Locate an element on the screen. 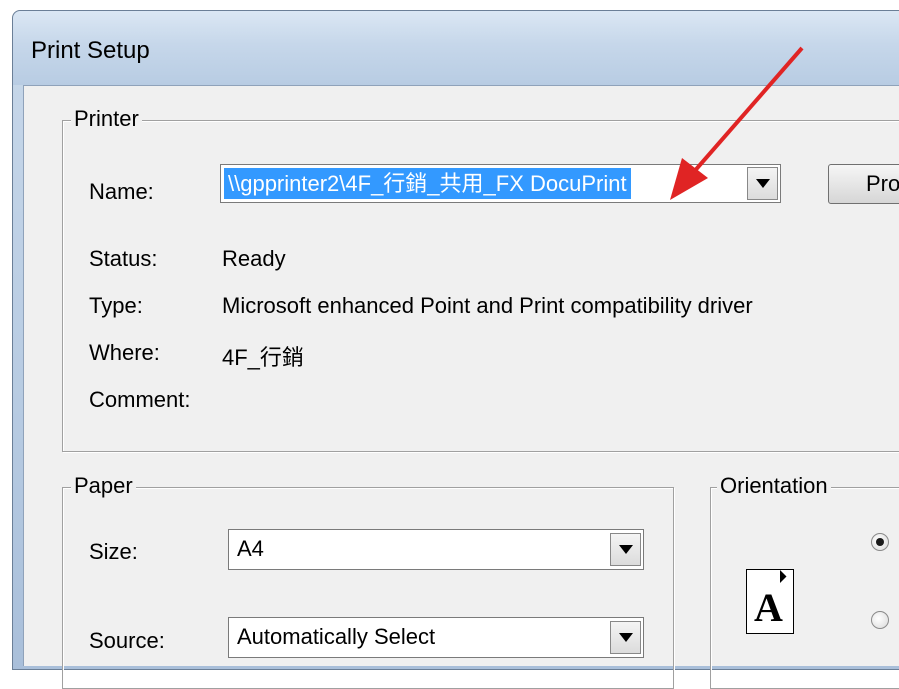 Image resolution: width=899 pixels, height=689 pixels. comment-label: Comment: is located at coordinates (140, 399).